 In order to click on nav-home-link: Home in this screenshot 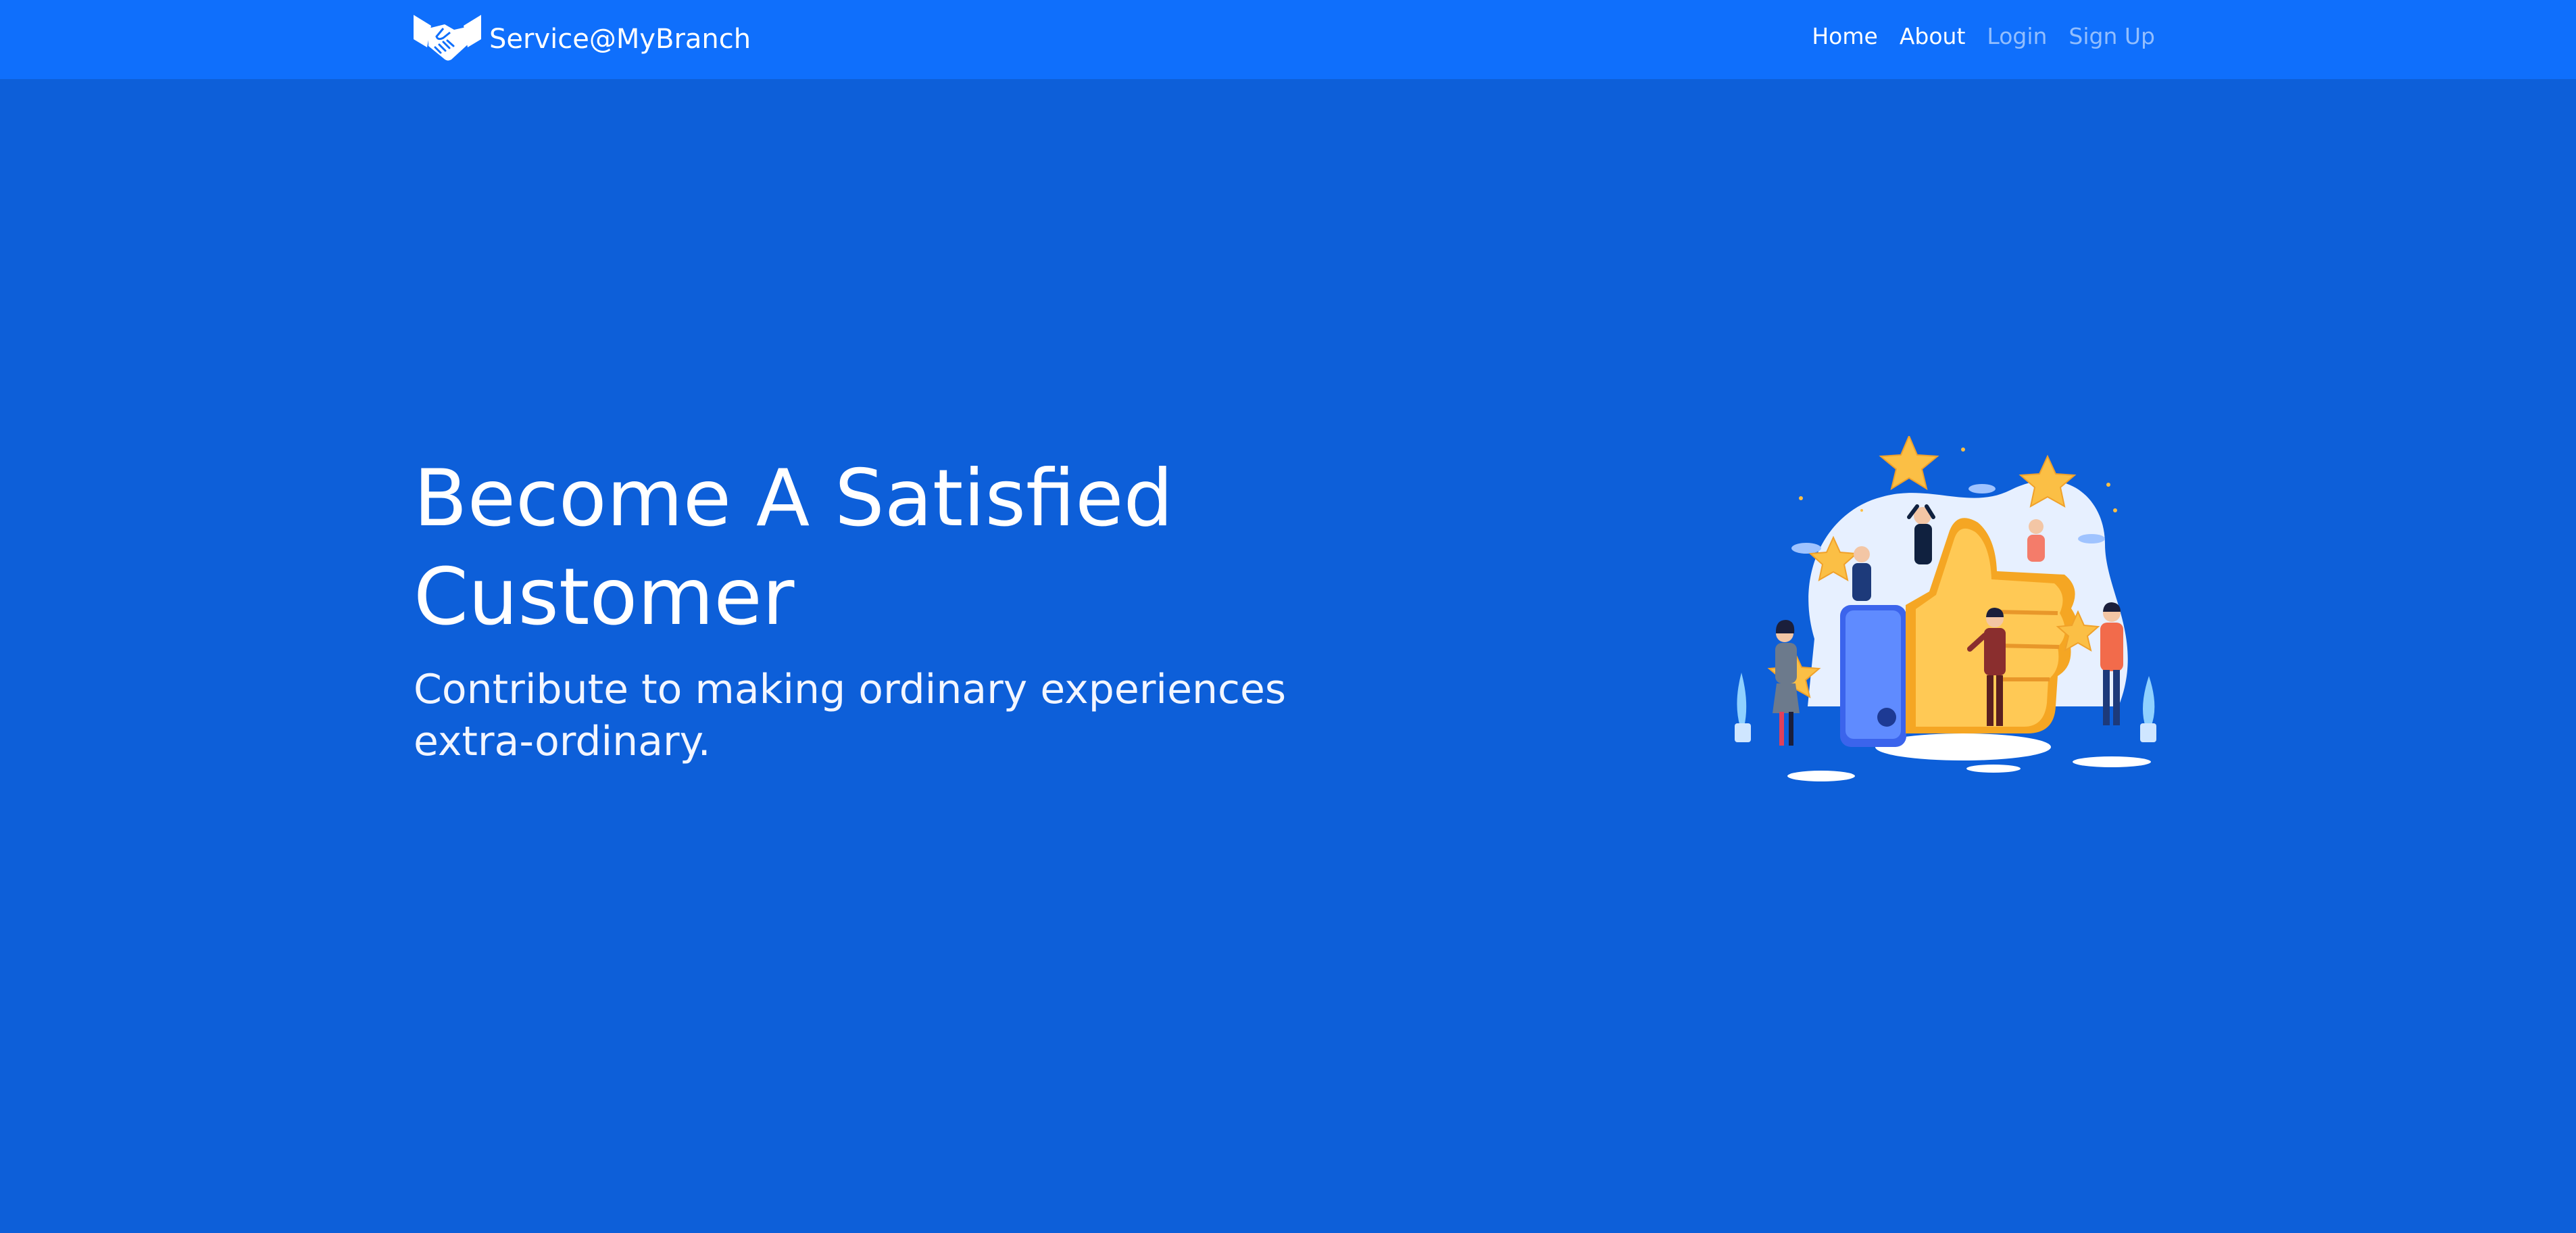, I will do `click(1845, 36)`.